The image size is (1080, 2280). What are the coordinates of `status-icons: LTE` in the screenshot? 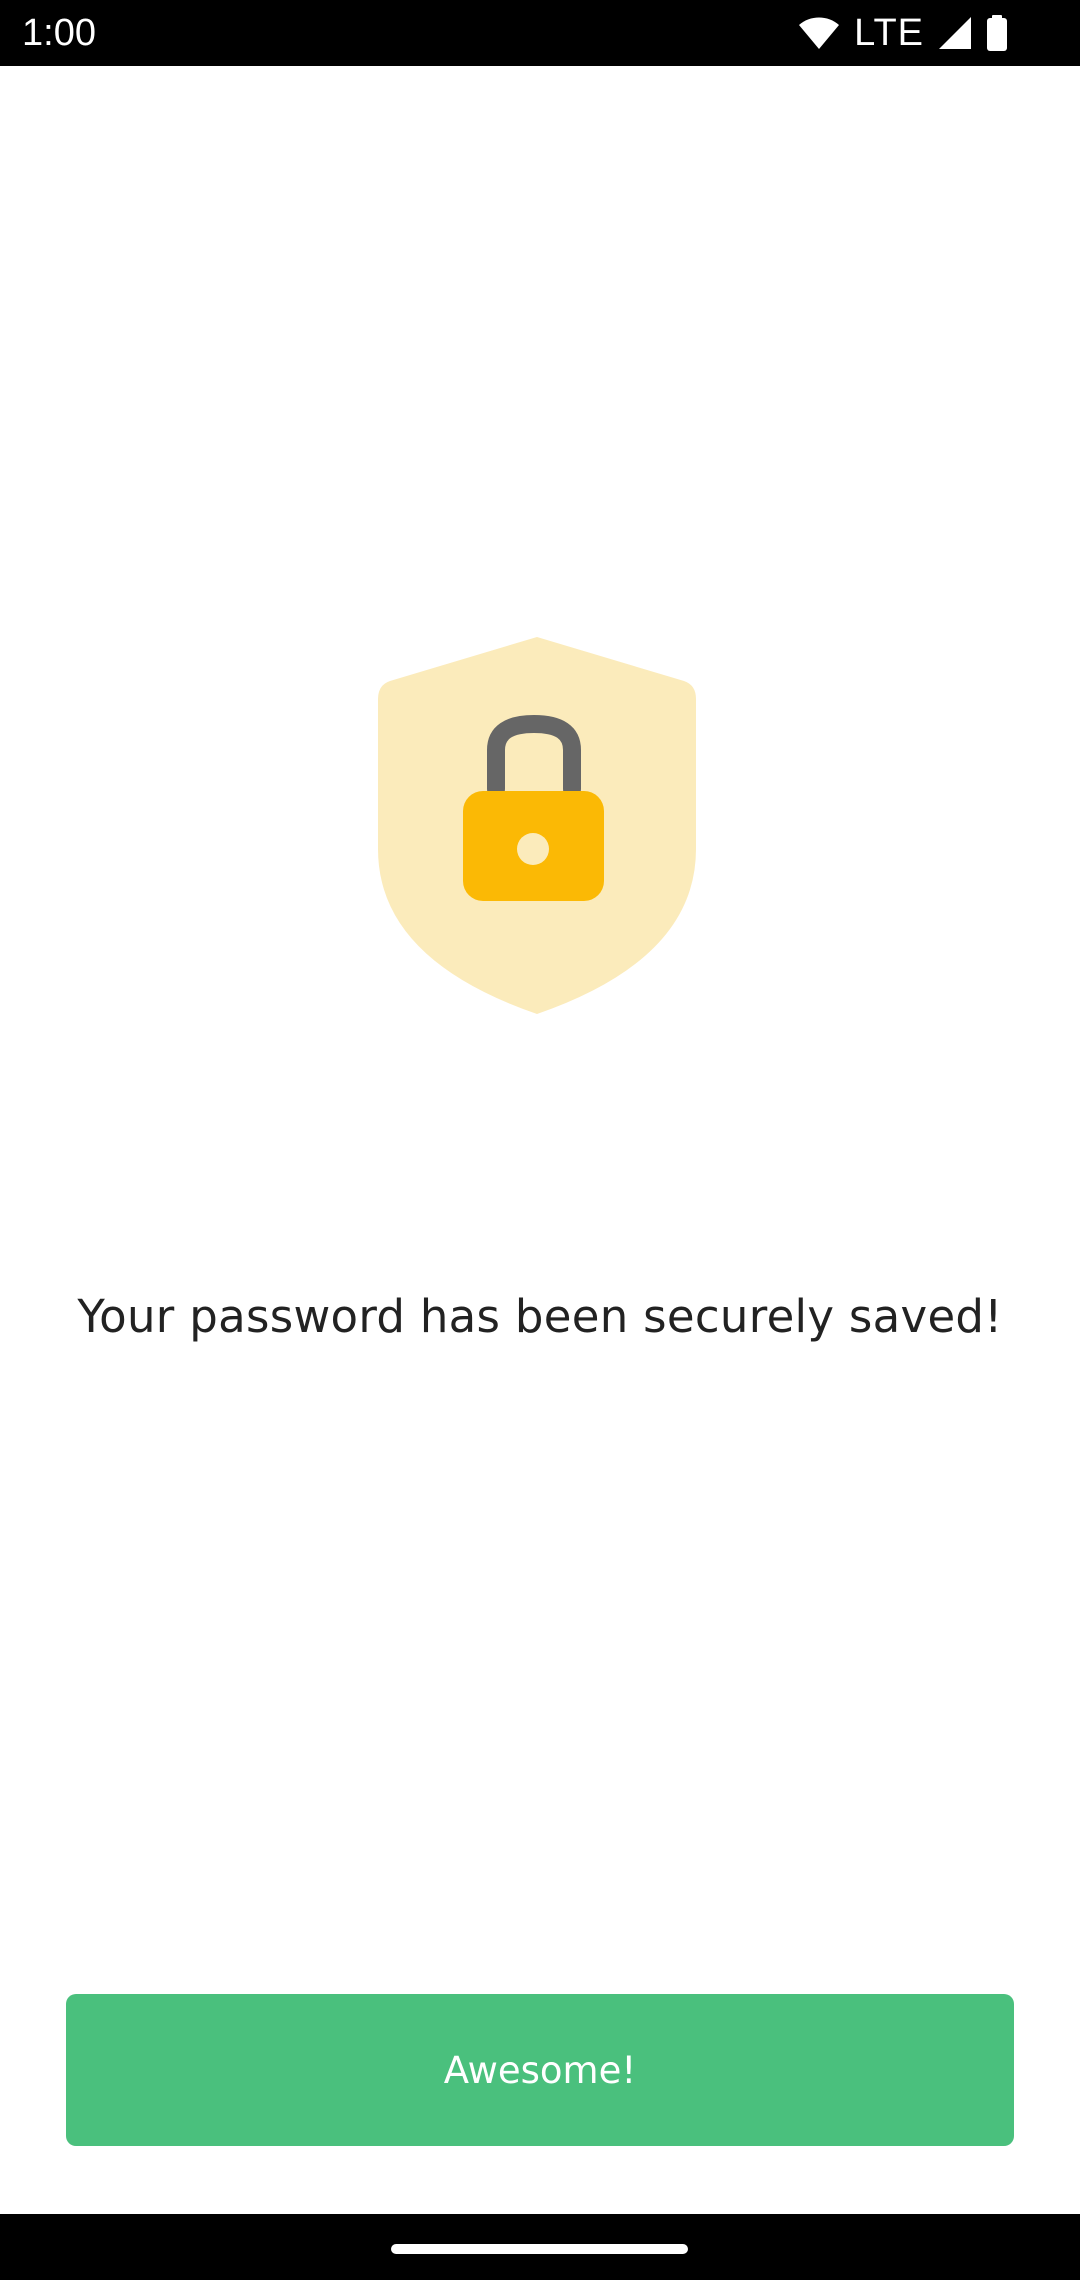 It's located at (903, 33).